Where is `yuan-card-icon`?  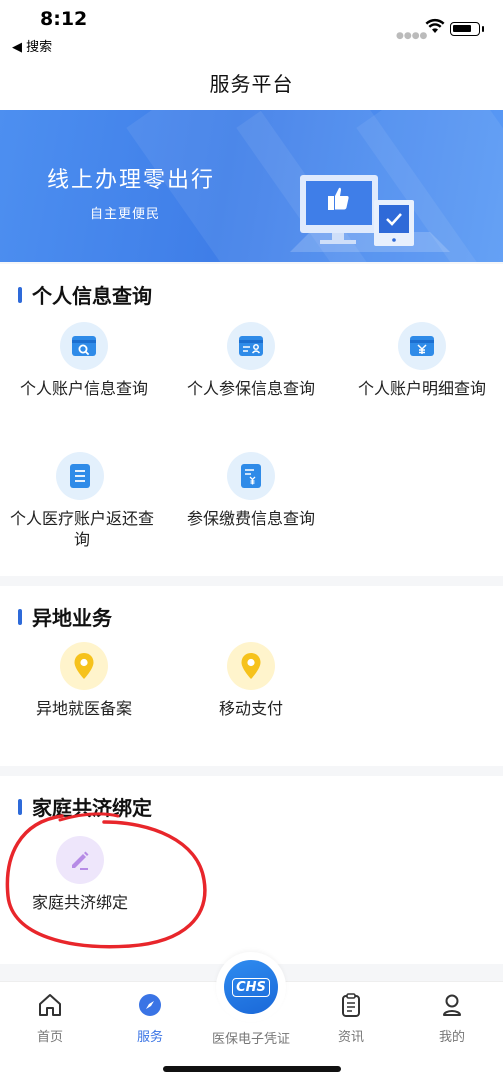 yuan-card-icon is located at coordinates (422, 346).